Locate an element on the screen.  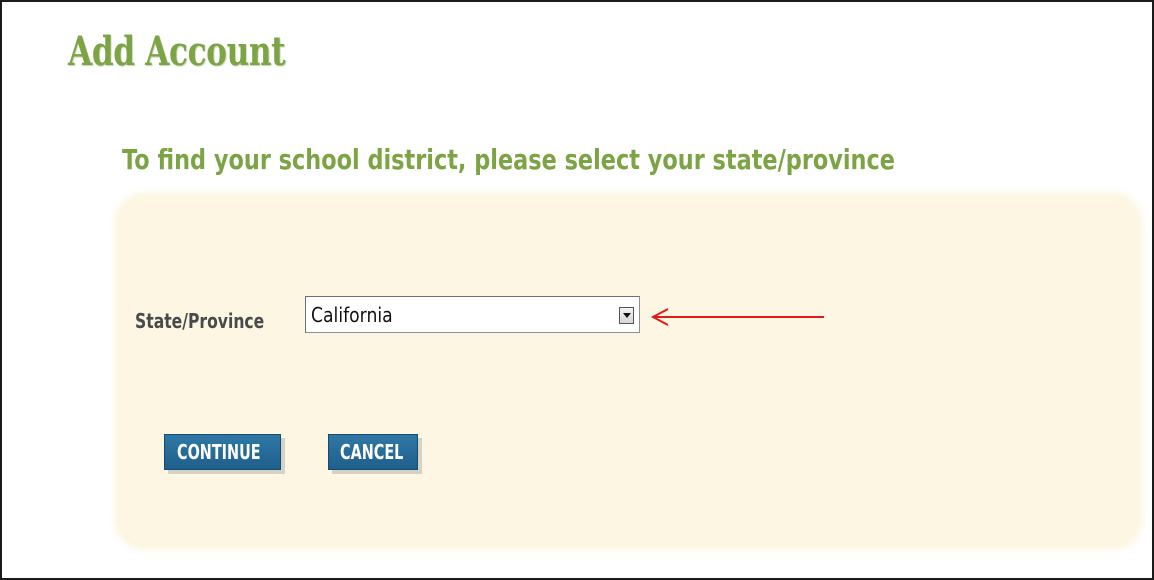
dropdown-triangle is located at coordinates (627, 315).